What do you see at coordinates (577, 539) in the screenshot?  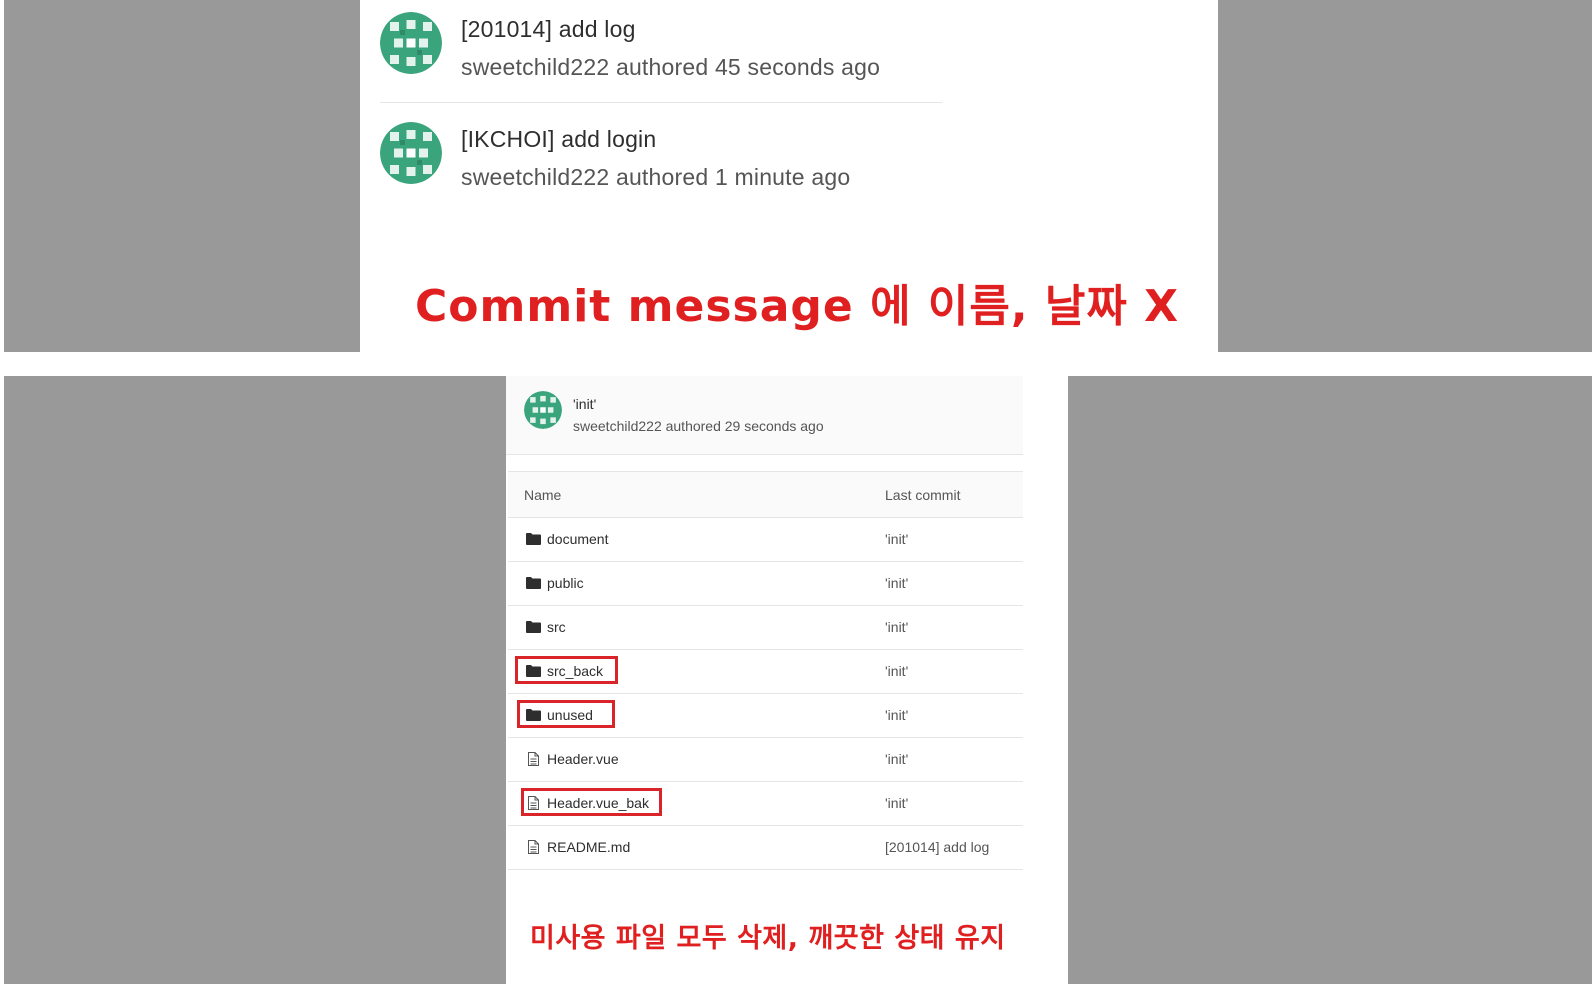 I see `file-name-link: document` at bounding box center [577, 539].